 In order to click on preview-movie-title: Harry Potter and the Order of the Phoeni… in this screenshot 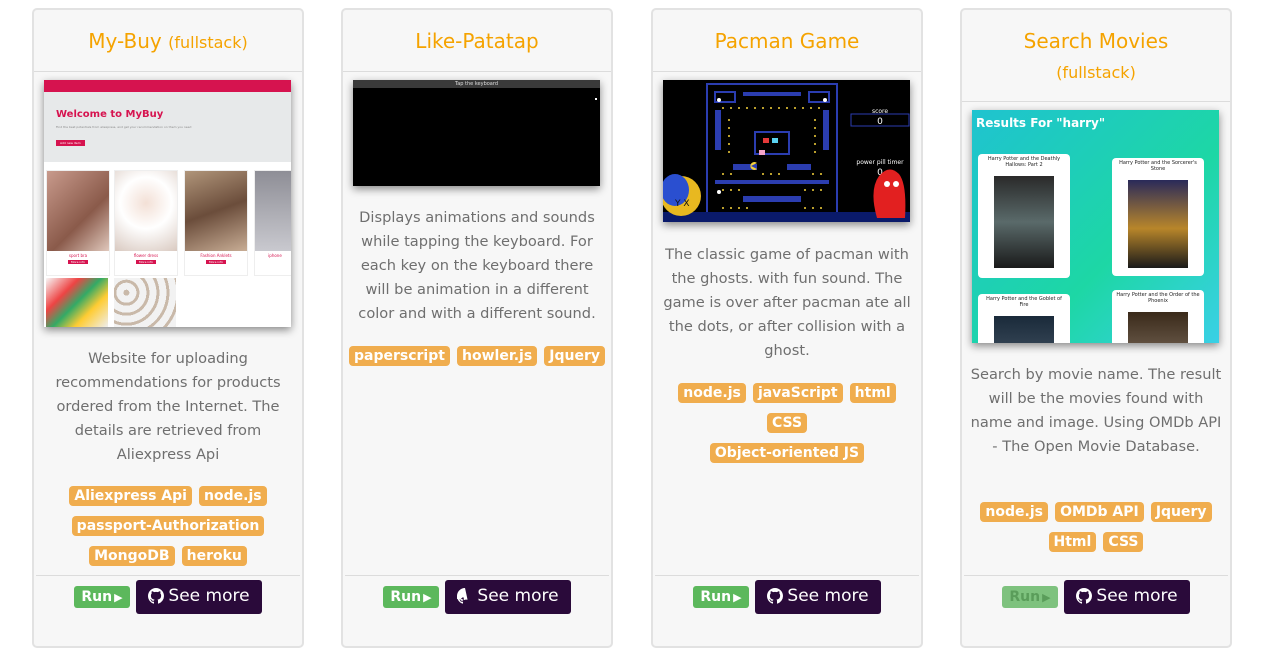, I will do `click(1158, 298)`.